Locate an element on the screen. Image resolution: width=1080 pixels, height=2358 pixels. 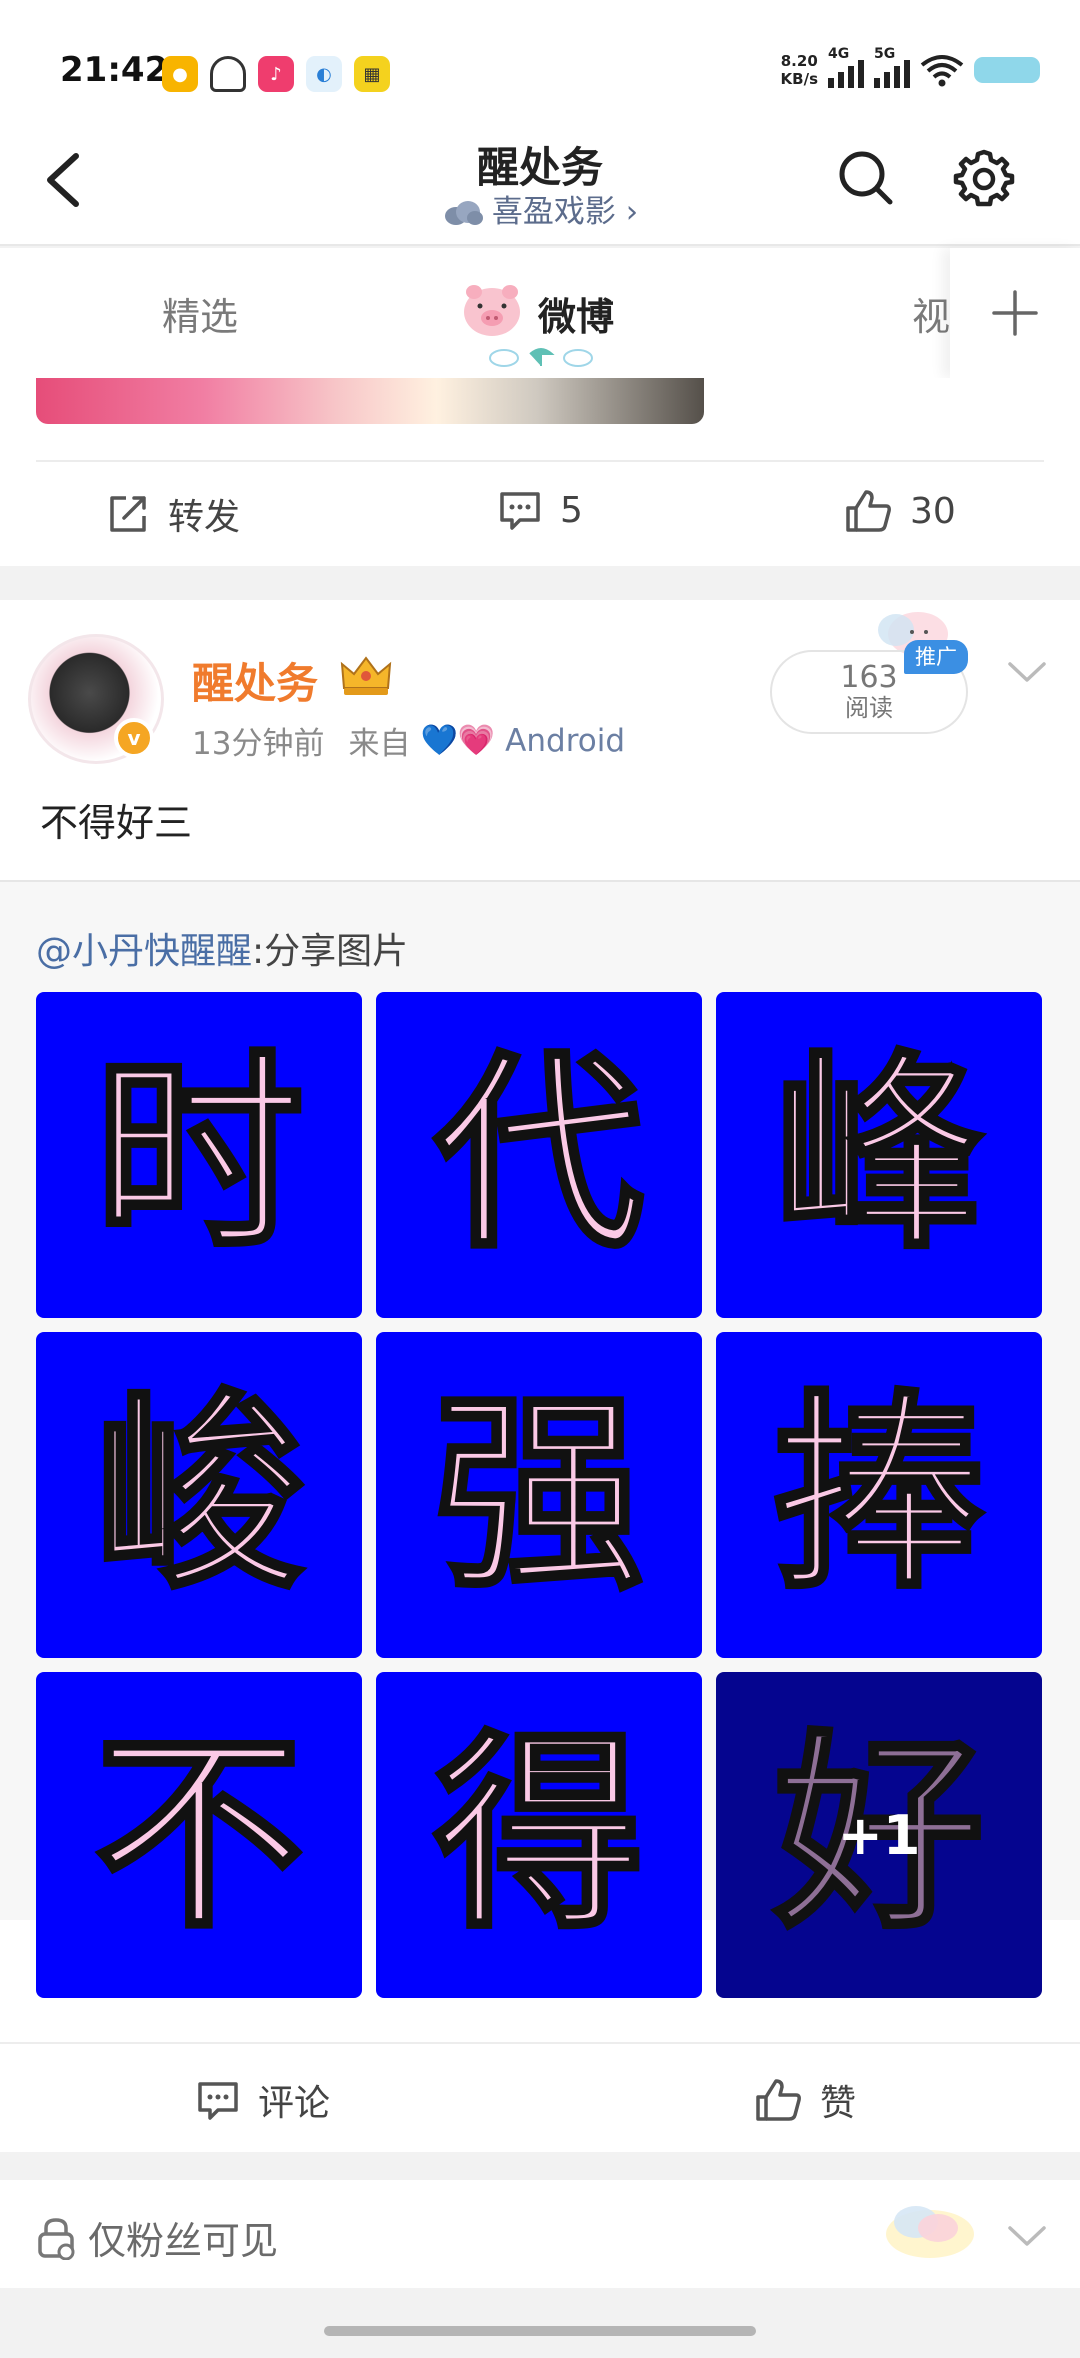
lock-icon is located at coordinates (56, 2238).